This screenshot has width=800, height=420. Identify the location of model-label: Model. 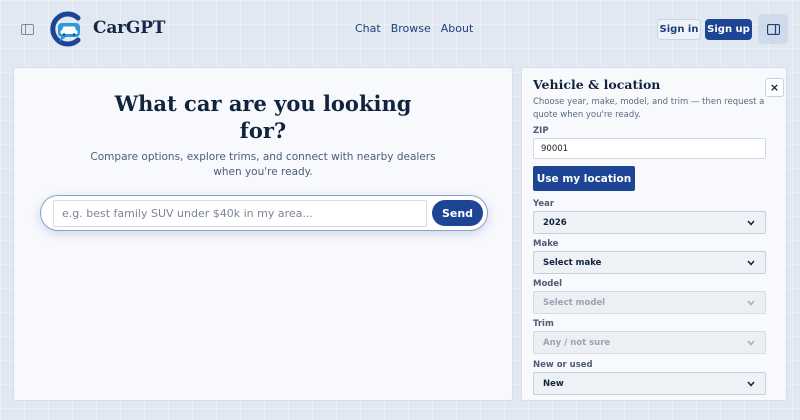
(548, 284).